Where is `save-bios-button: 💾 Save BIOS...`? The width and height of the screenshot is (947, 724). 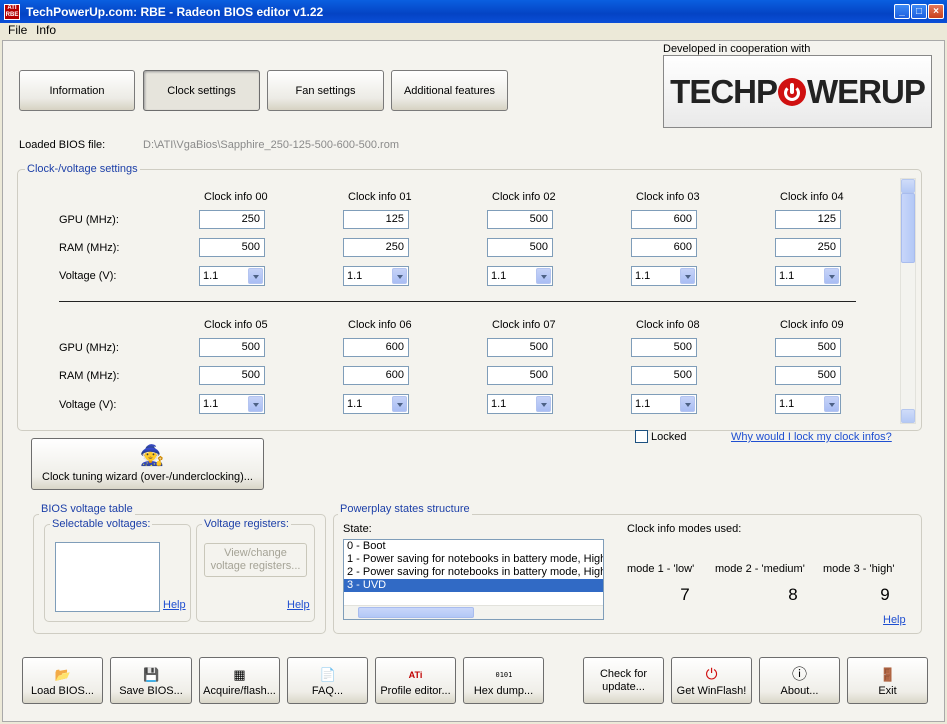 save-bios-button: 💾 Save BIOS... is located at coordinates (151, 680).